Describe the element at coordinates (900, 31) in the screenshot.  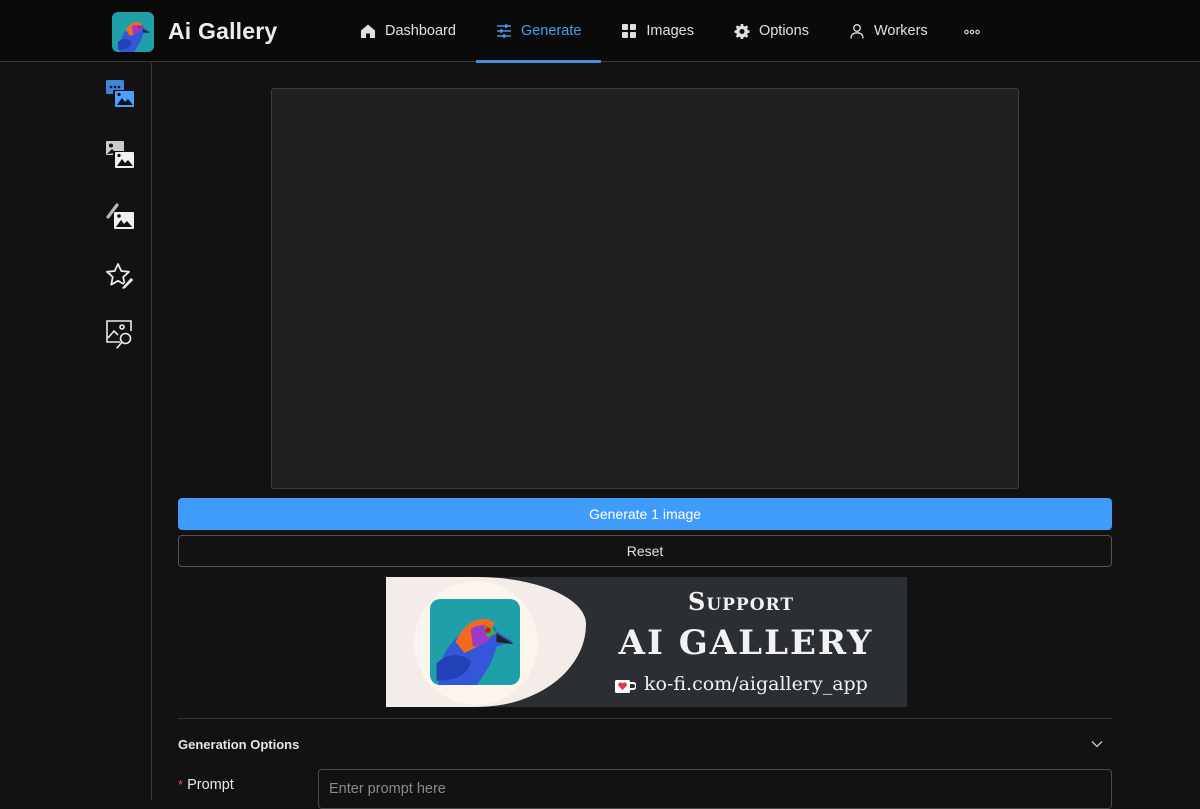
I see `nav-tab-label: Workers` at that location.